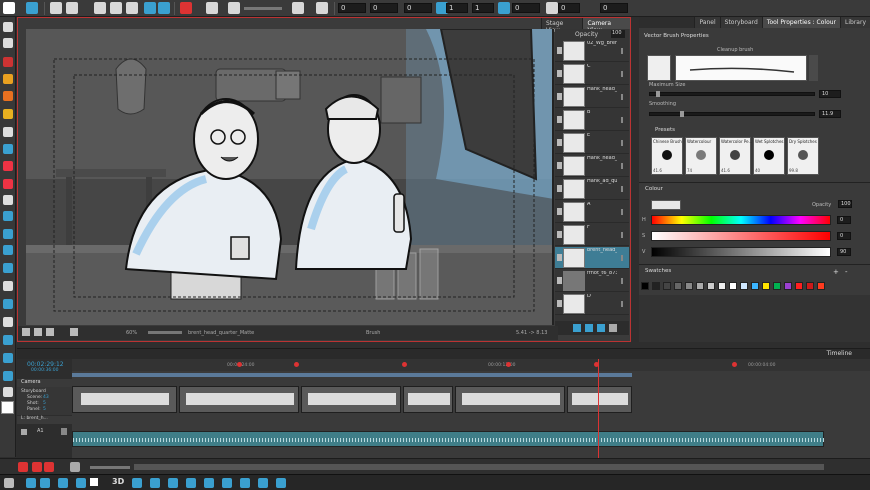  I want to click on pencil-tool-icon, so click(8, 79).